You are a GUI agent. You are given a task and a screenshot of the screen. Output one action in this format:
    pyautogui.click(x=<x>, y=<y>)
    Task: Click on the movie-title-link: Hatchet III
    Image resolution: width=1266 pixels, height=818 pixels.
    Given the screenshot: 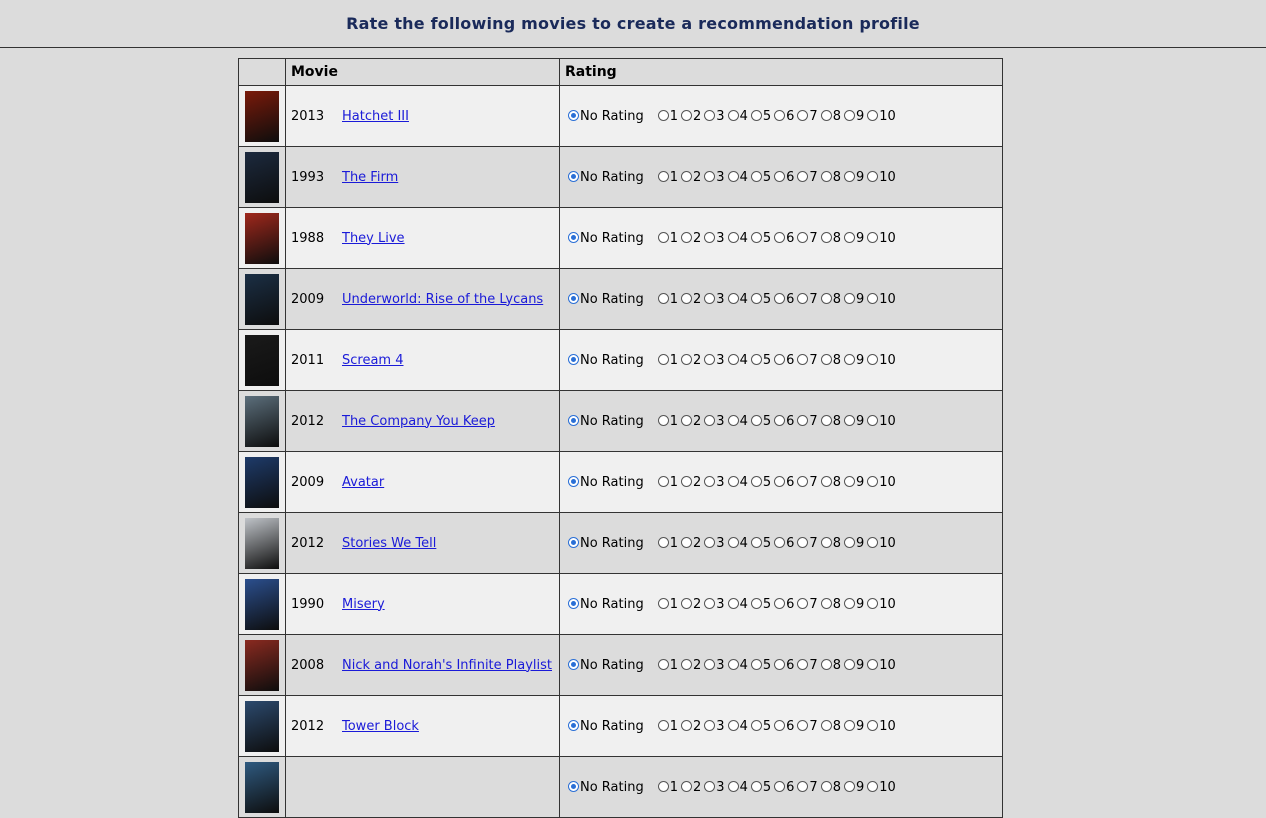 What is the action you would take?
    pyautogui.click(x=375, y=116)
    